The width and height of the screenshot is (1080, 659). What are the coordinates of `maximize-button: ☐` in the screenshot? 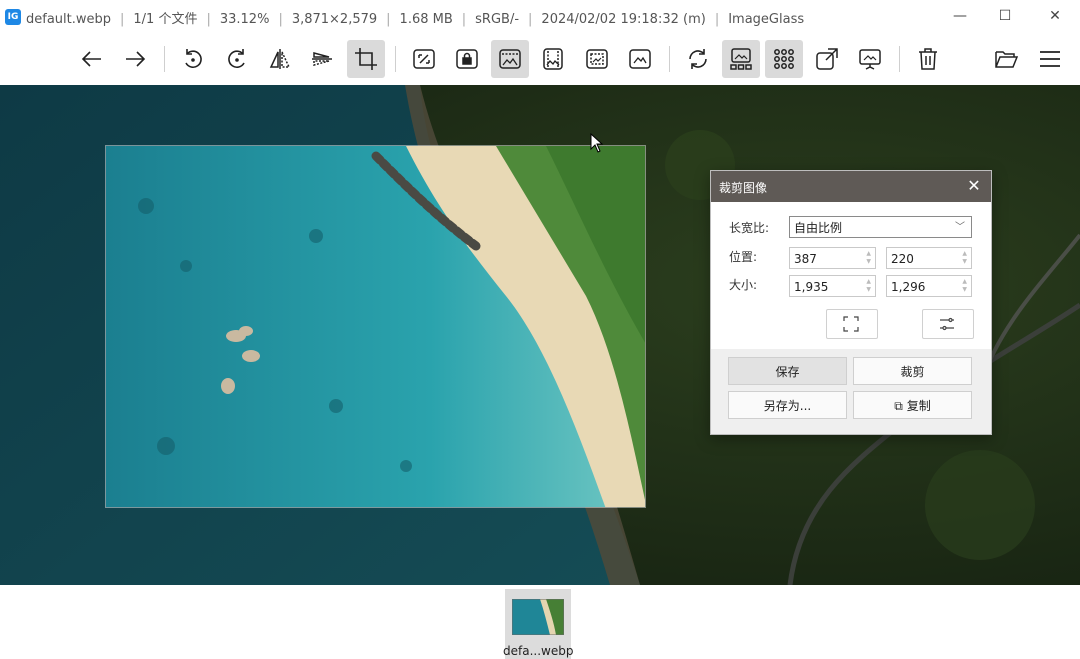 It's located at (1005, 16).